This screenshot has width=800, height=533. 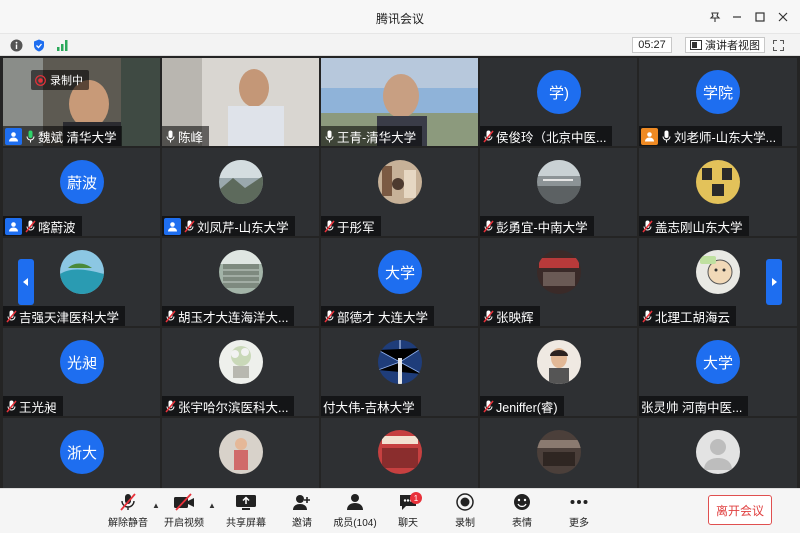 I want to click on participant-tile: 盖志刚山东大学, so click(x=718, y=192).